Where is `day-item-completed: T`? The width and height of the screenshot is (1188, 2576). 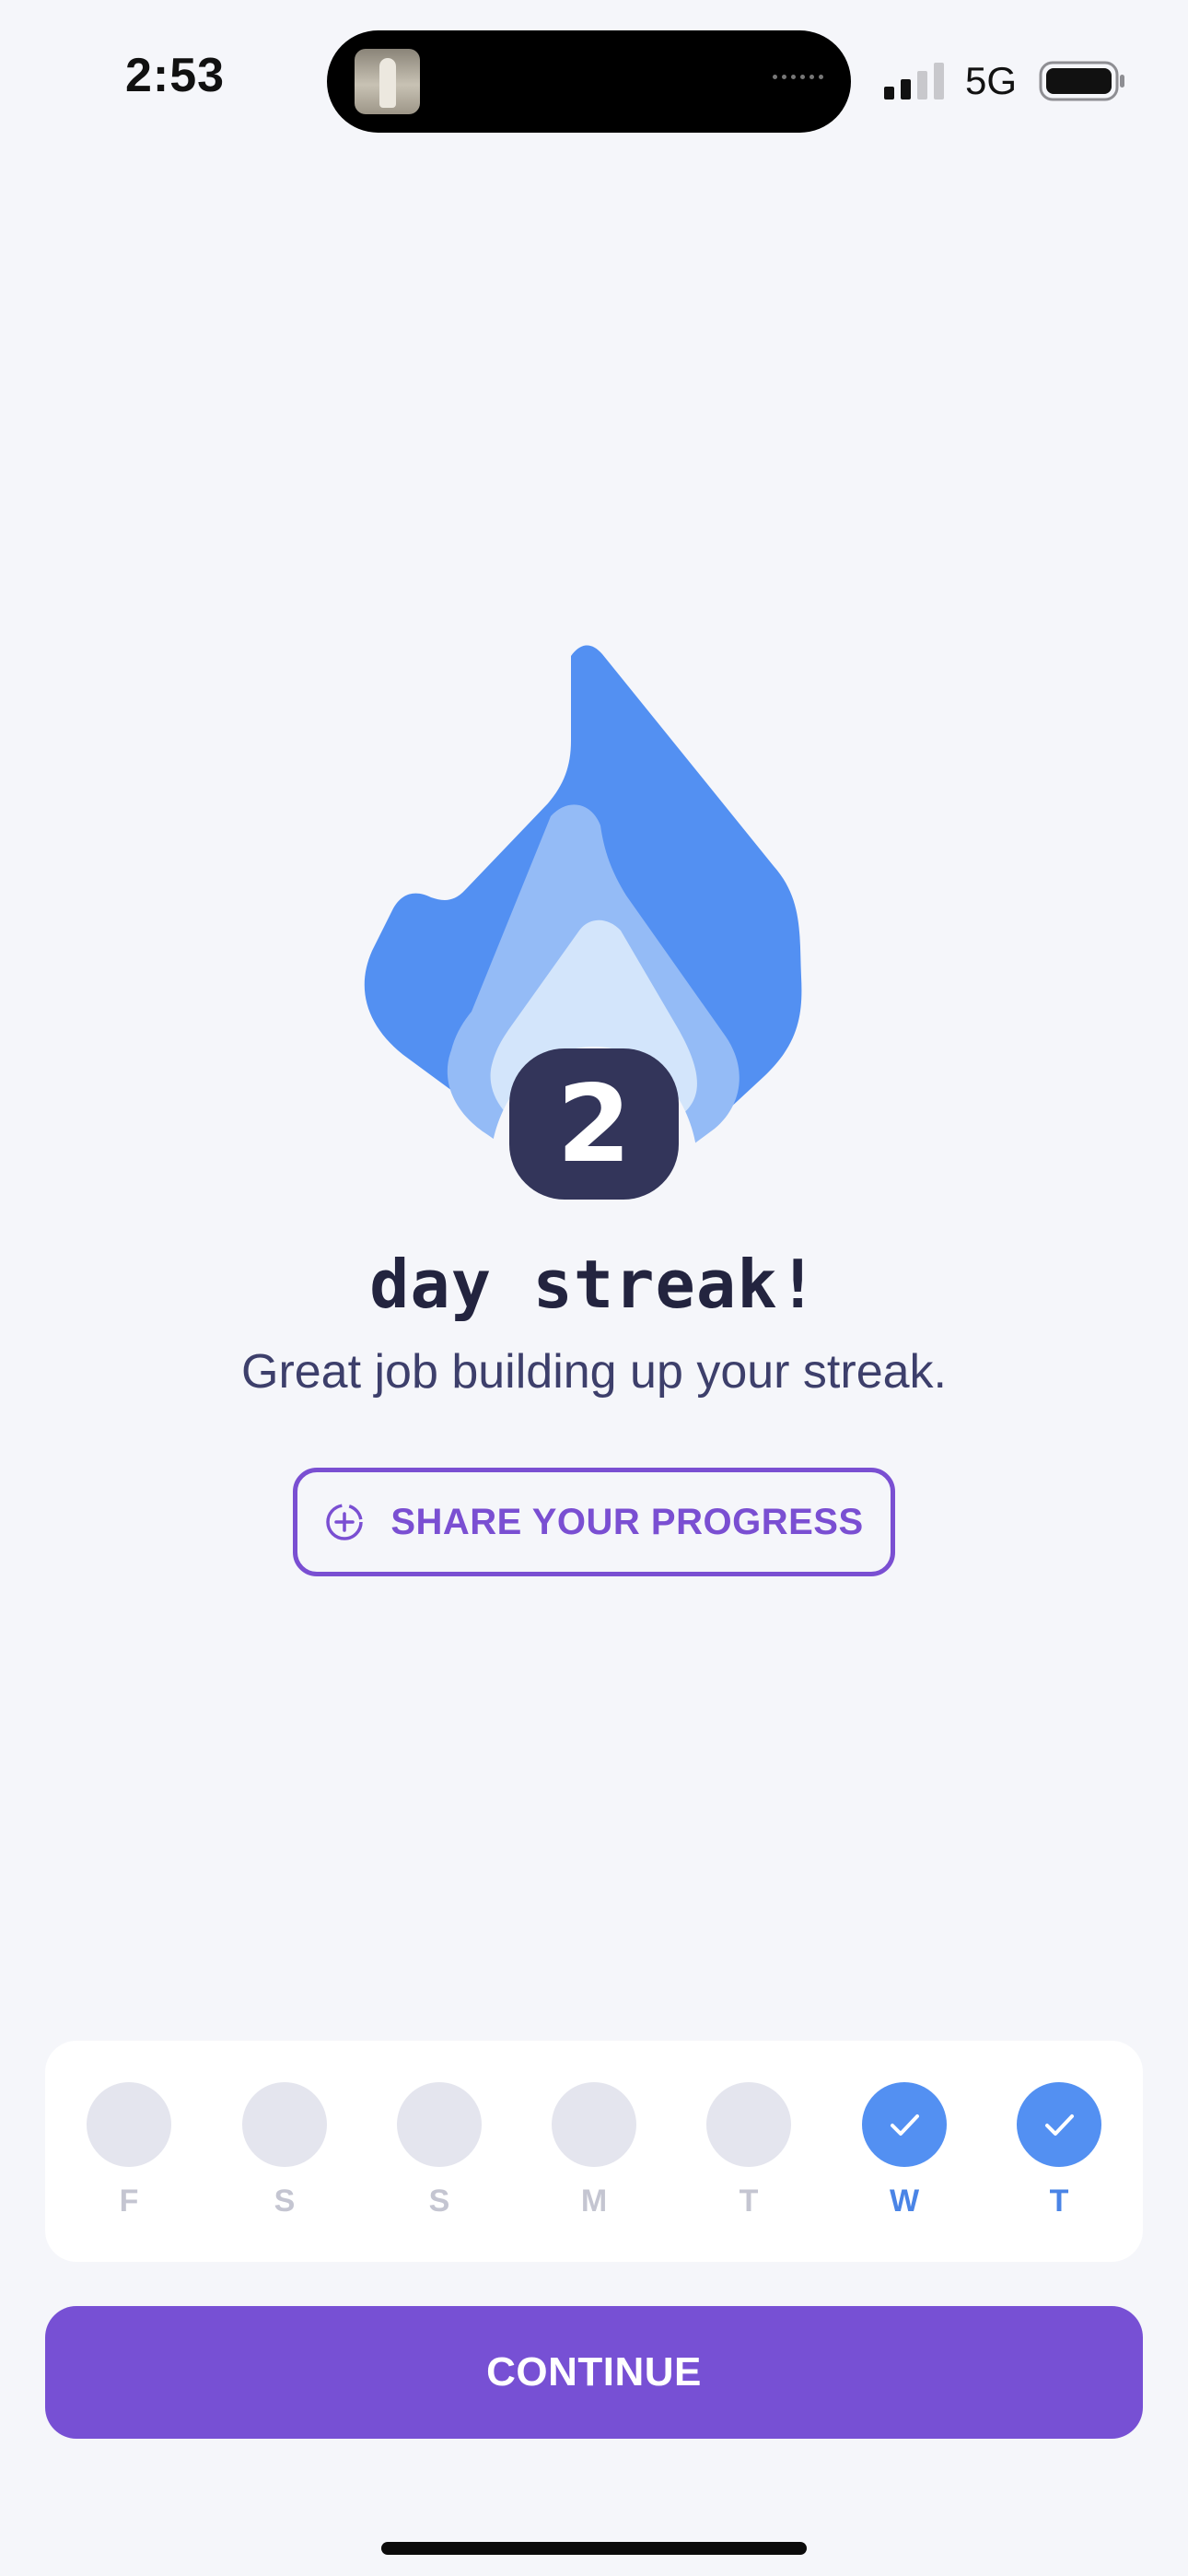 day-item-completed: T is located at coordinates (1059, 2160).